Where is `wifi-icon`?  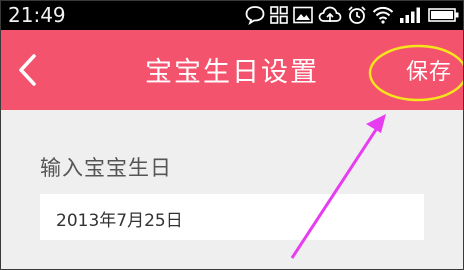
wifi-icon is located at coordinates (383, 15).